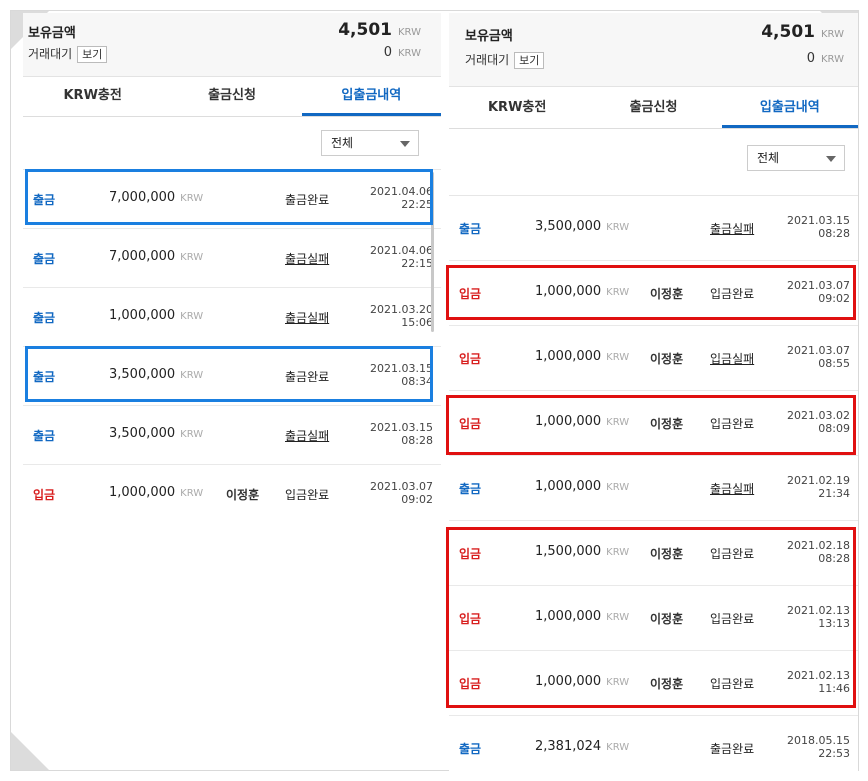 This screenshot has width=868, height=781. I want to click on transaction-row: 출금 2,381,024 KRW 출금완료 2018.05.15 22:53, so click(653, 744).